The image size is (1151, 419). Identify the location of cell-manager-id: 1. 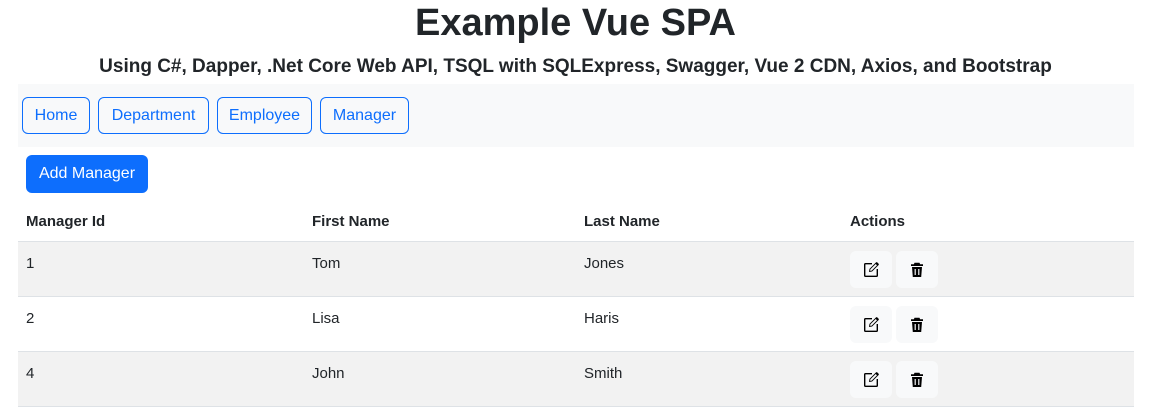
(30, 263).